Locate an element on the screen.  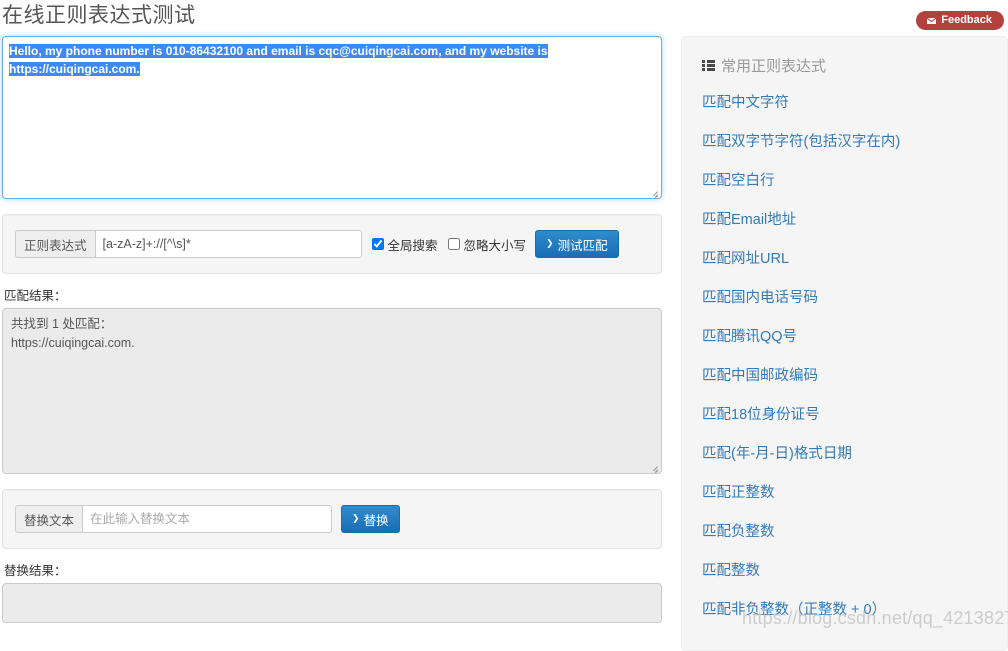
replace-button-label: 替换 is located at coordinates (376, 520).